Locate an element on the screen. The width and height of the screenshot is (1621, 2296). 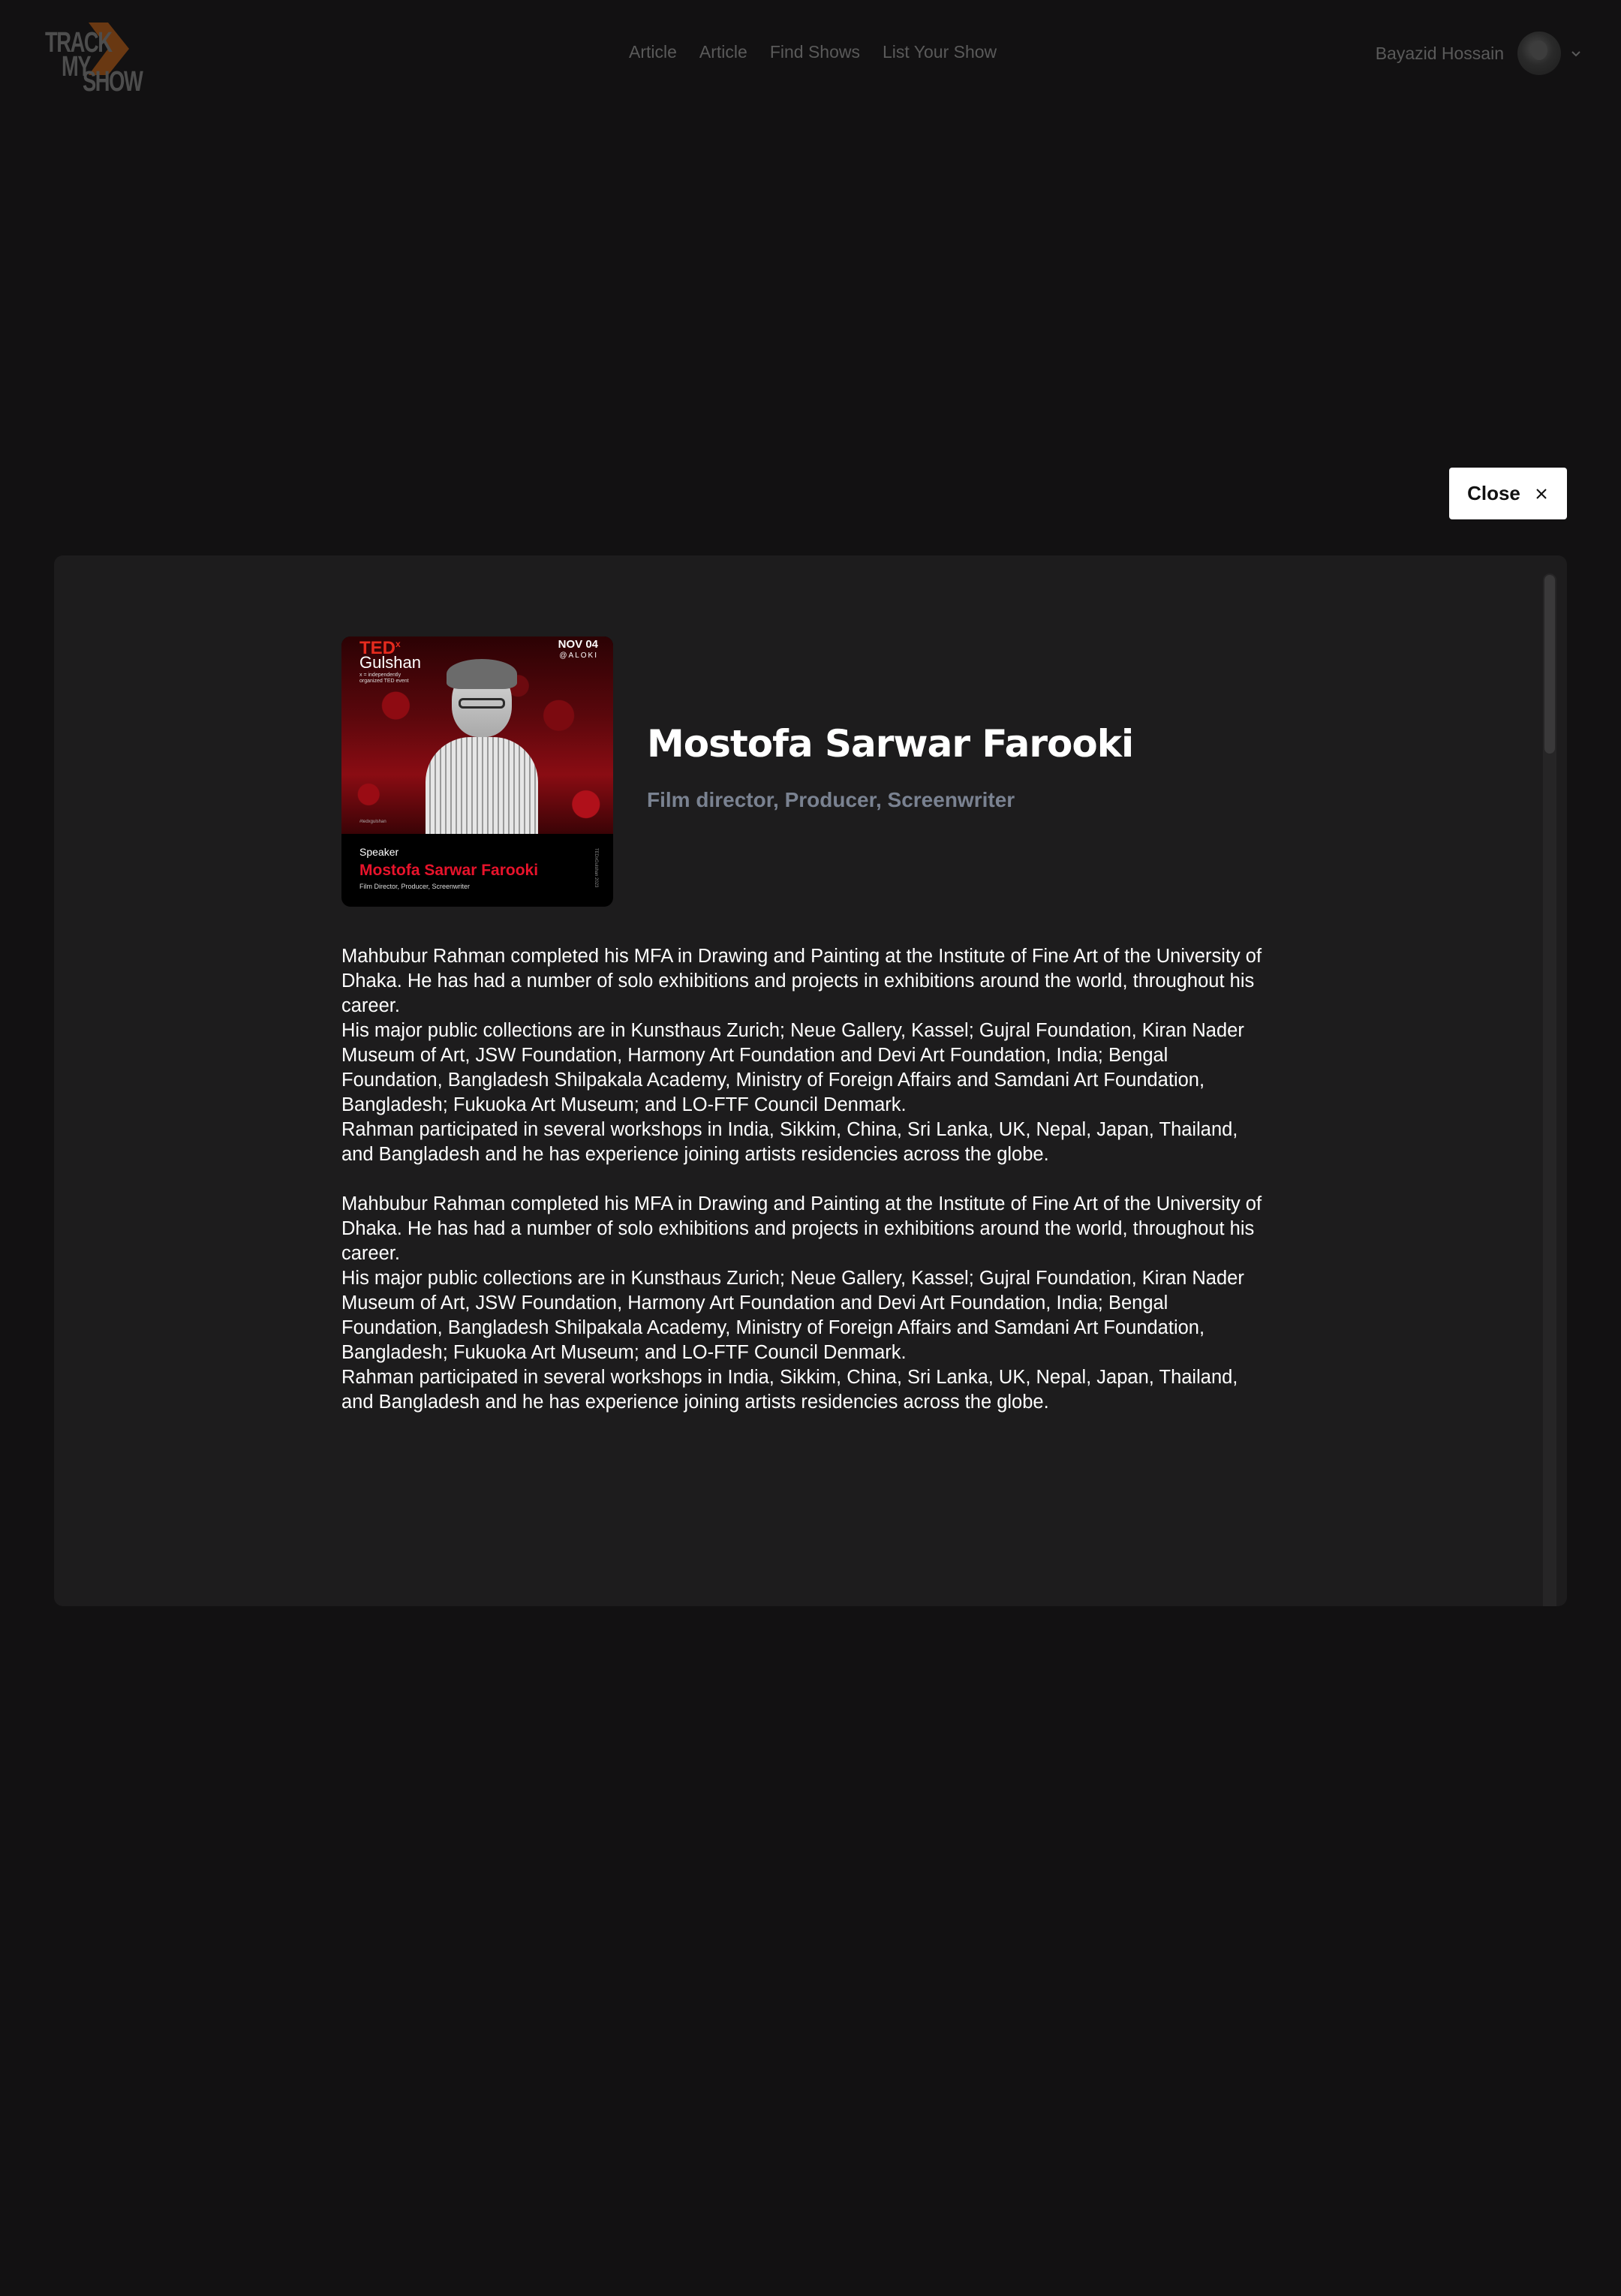
poster-event: Gulshan is located at coordinates (390, 662).